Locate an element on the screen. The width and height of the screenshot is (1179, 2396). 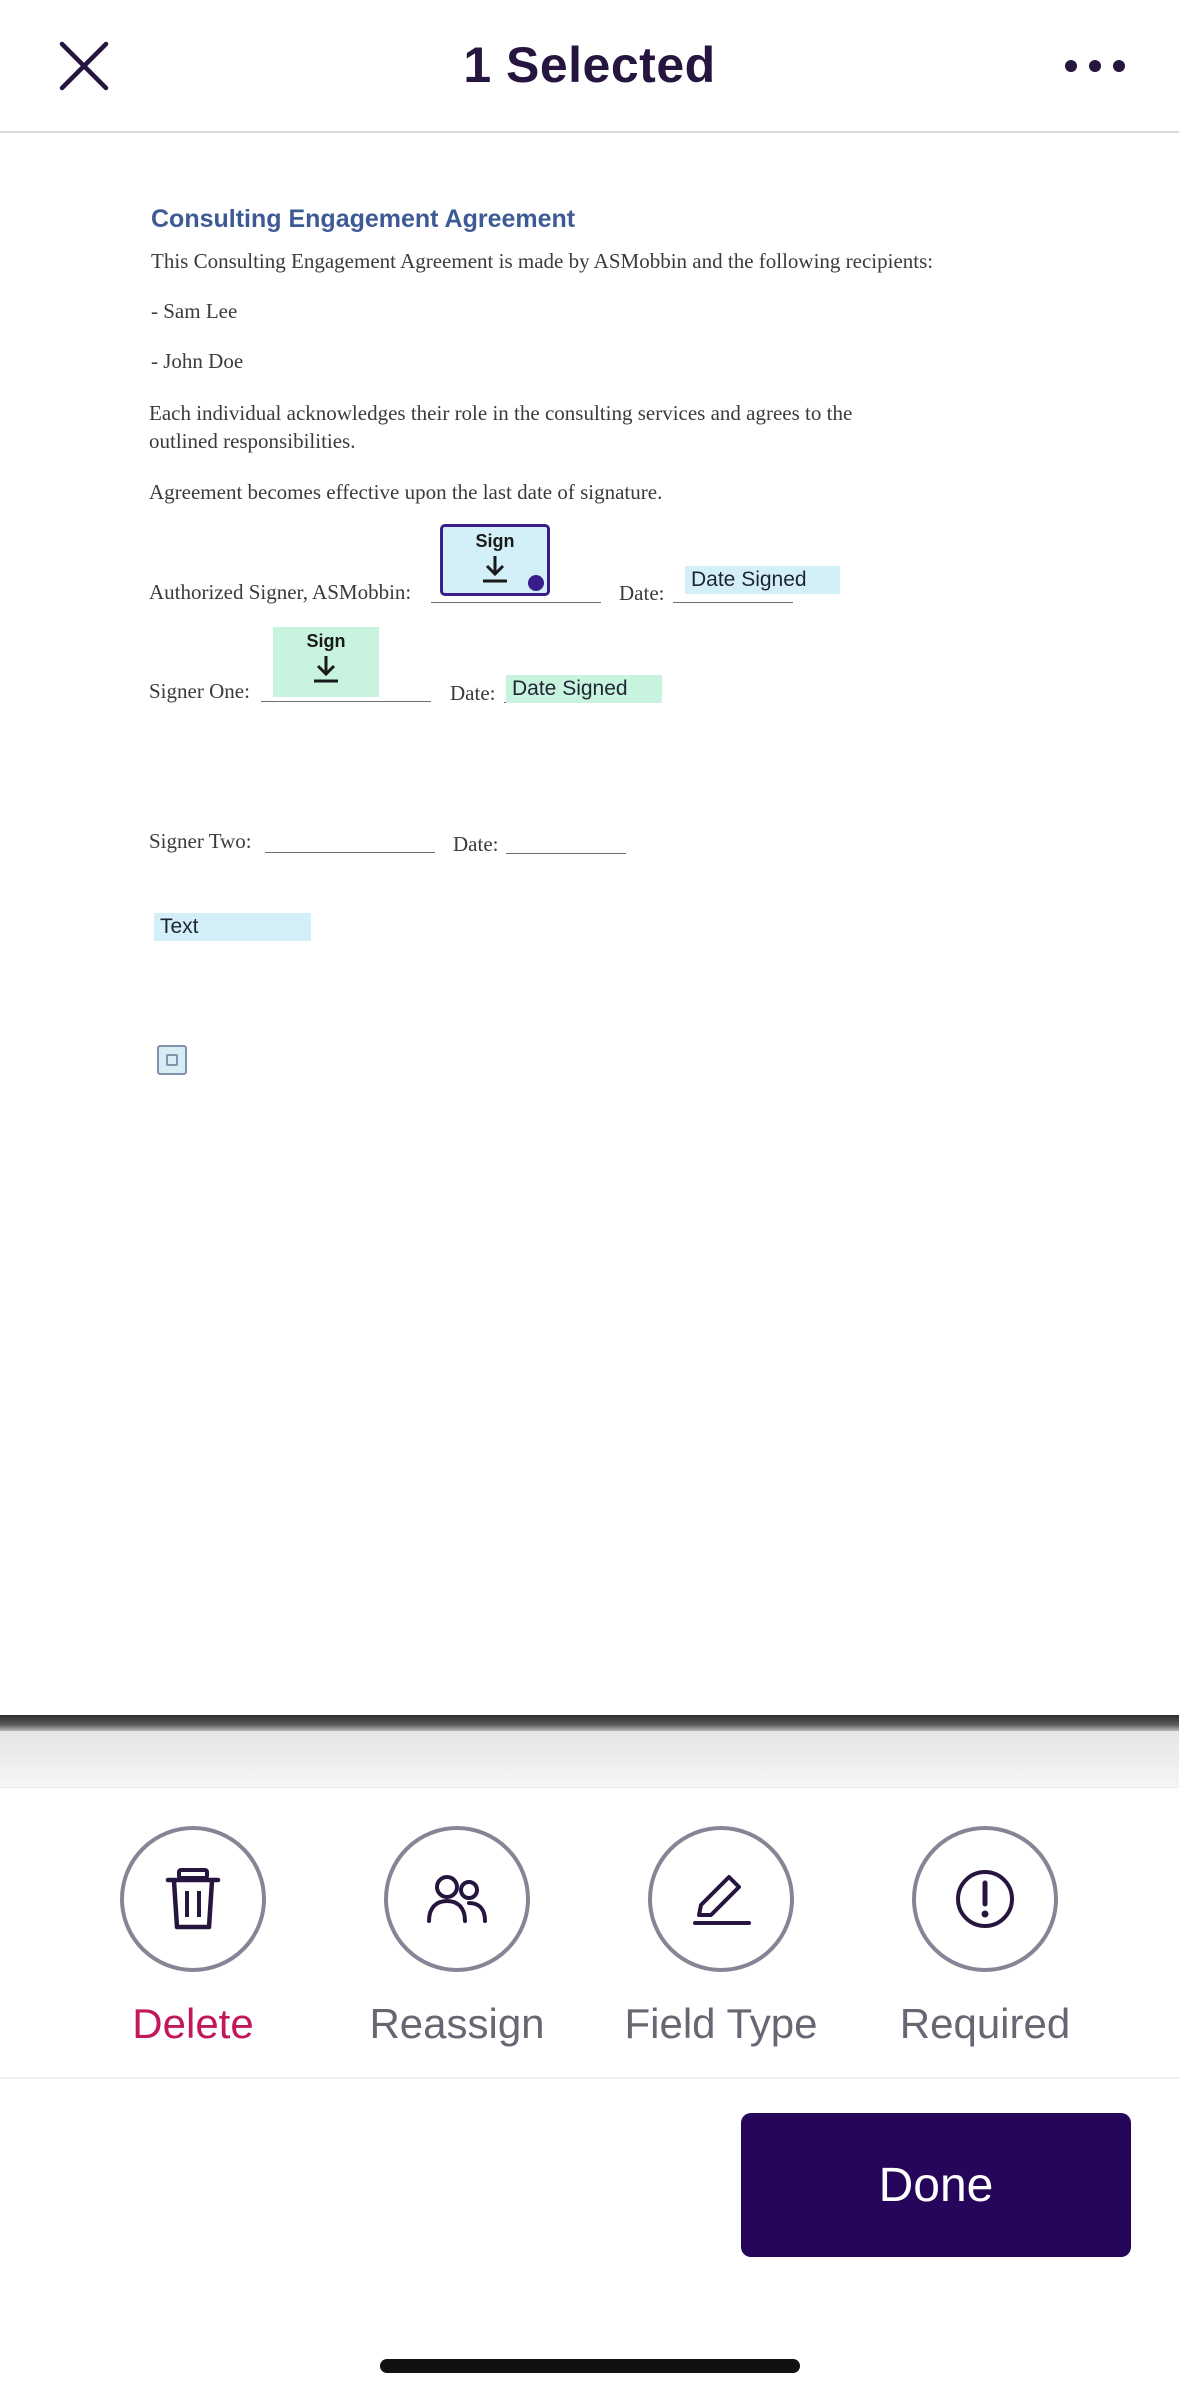
home-indicator is located at coordinates (590, 2366).